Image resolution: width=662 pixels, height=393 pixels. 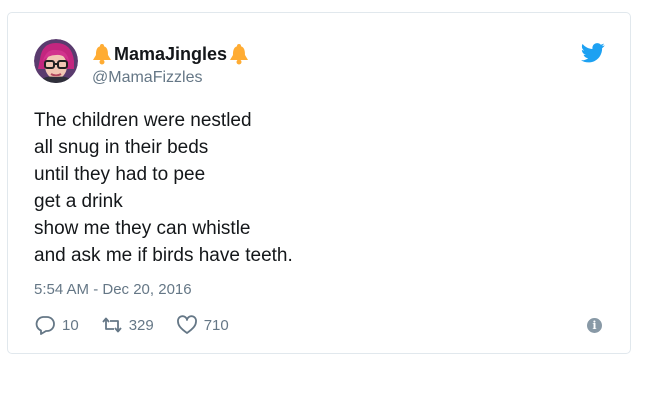 What do you see at coordinates (70, 325) in the screenshot?
I see `reply-count: 10` at bounding box center [70, 325].